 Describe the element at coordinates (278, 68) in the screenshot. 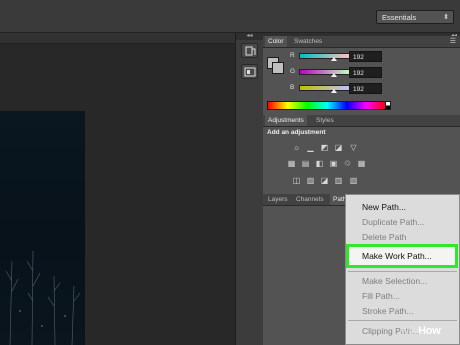

I see `background-color-swatch` at that location.